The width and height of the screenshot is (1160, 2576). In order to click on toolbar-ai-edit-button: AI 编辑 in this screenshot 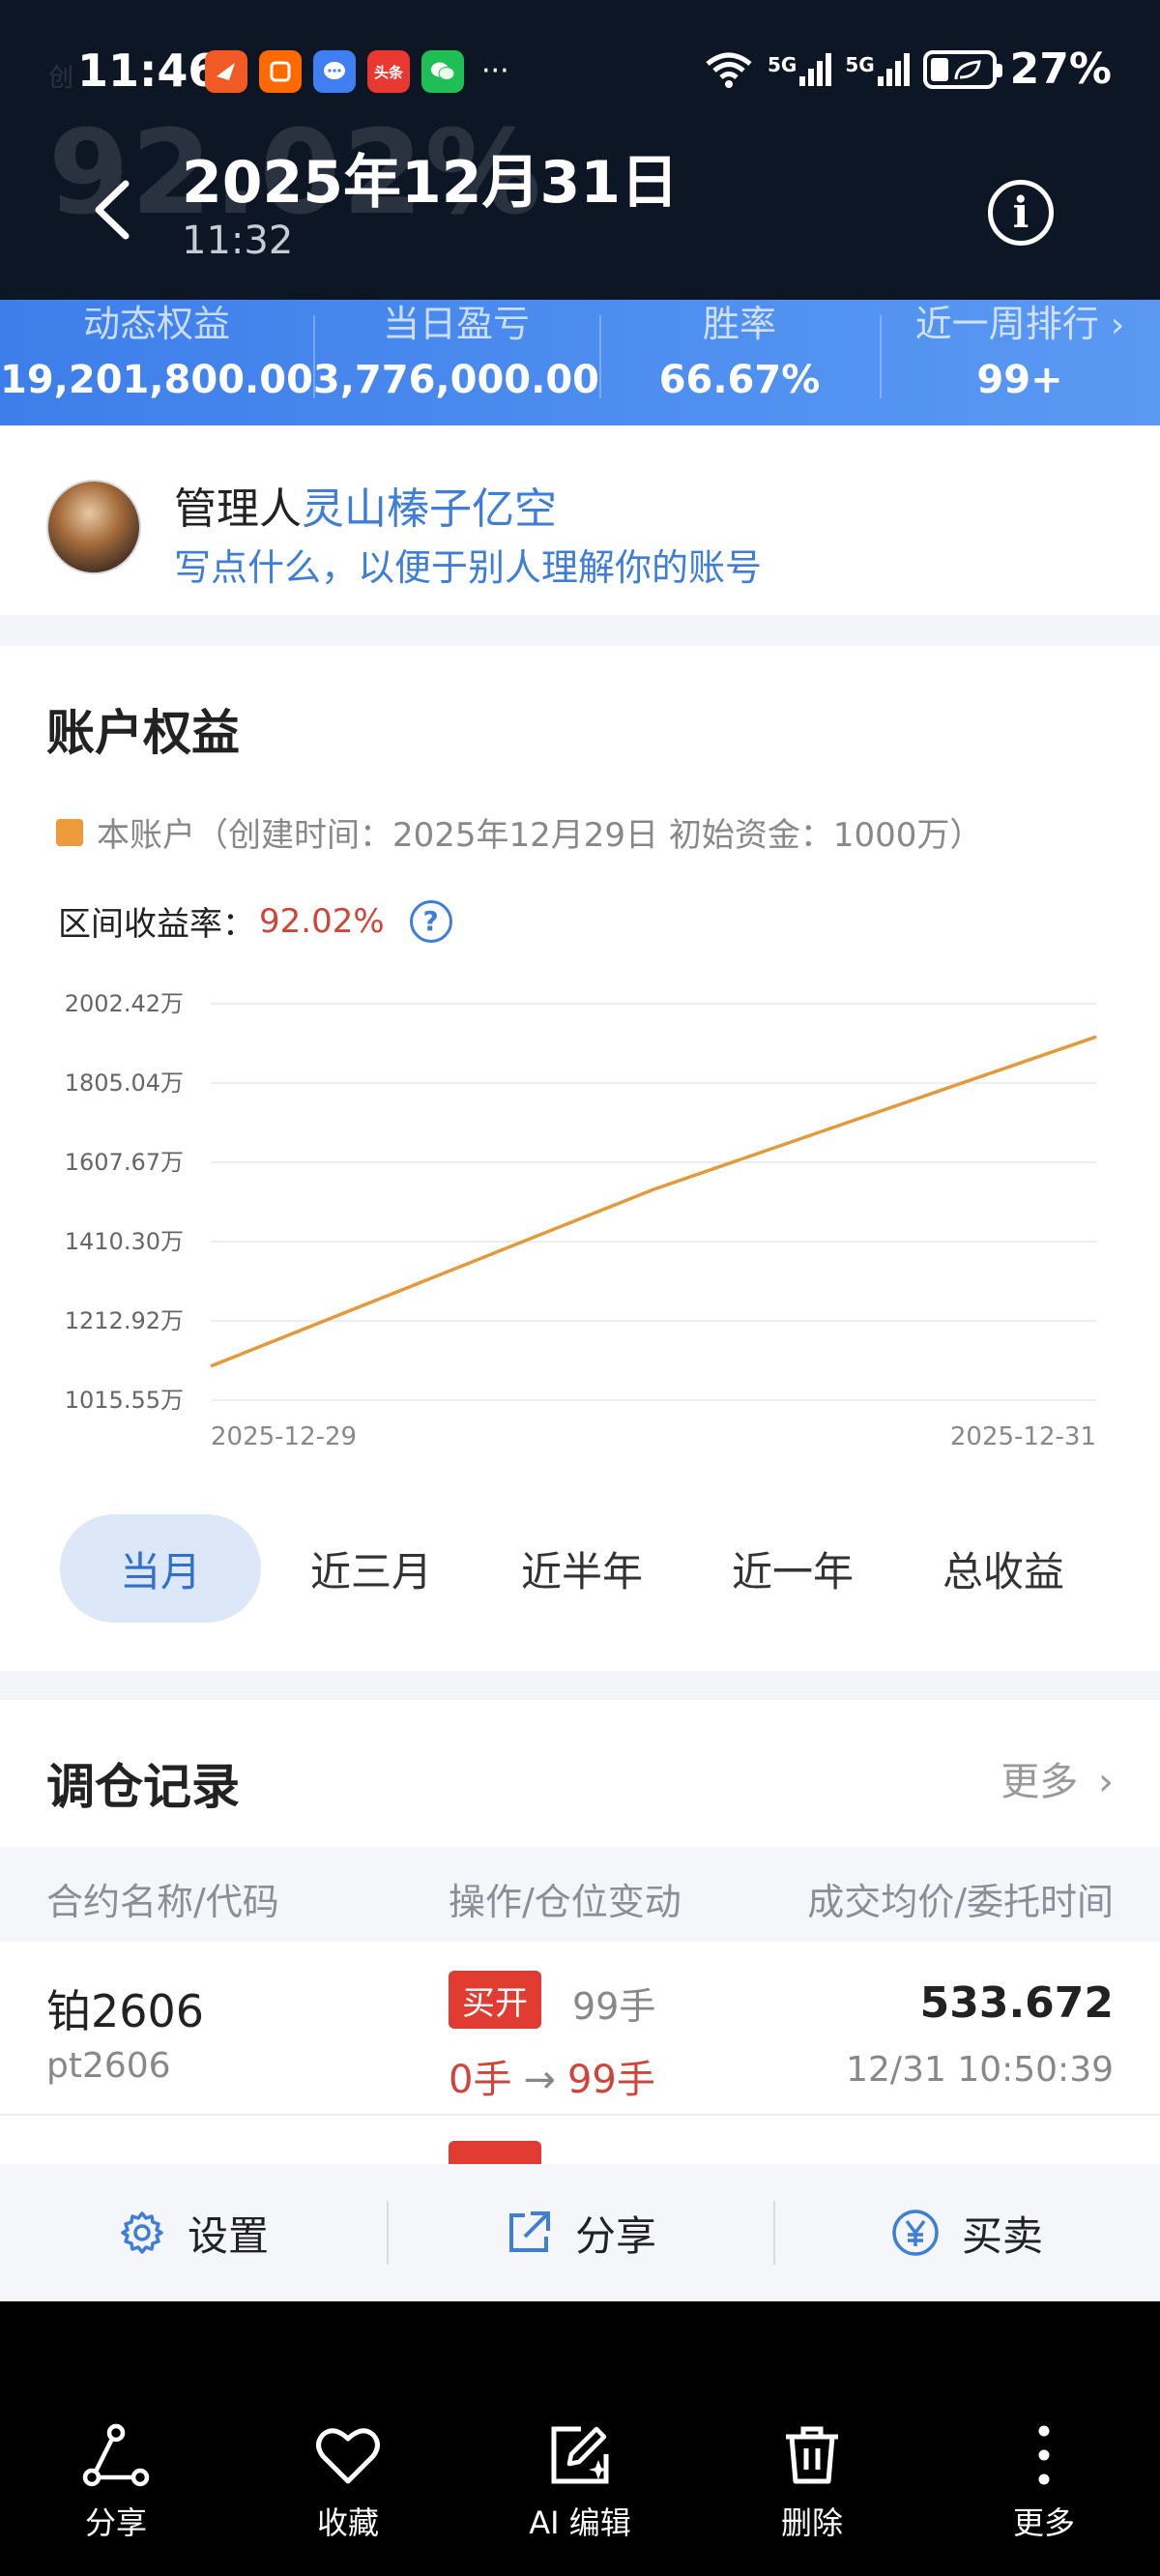, I will do `click(580, 2438)`.